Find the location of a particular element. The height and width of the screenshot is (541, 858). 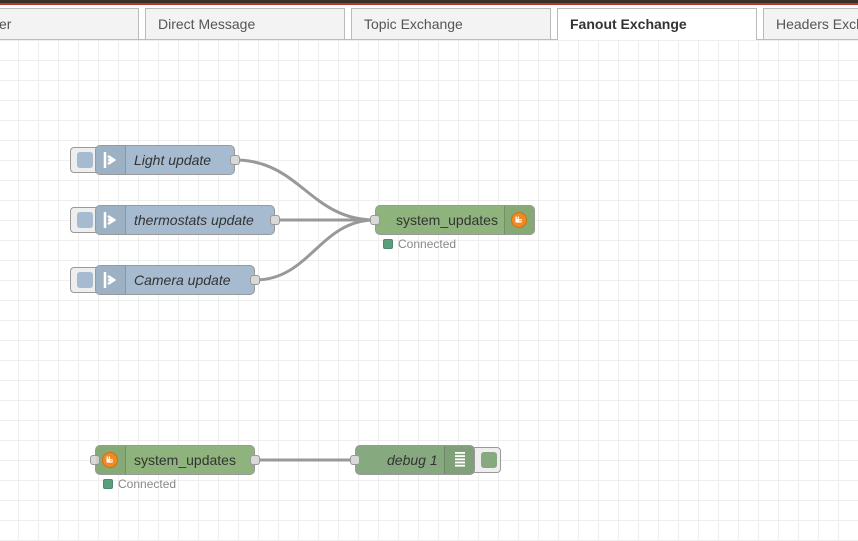

debug-icon-area is located at coordinates (459, 460).